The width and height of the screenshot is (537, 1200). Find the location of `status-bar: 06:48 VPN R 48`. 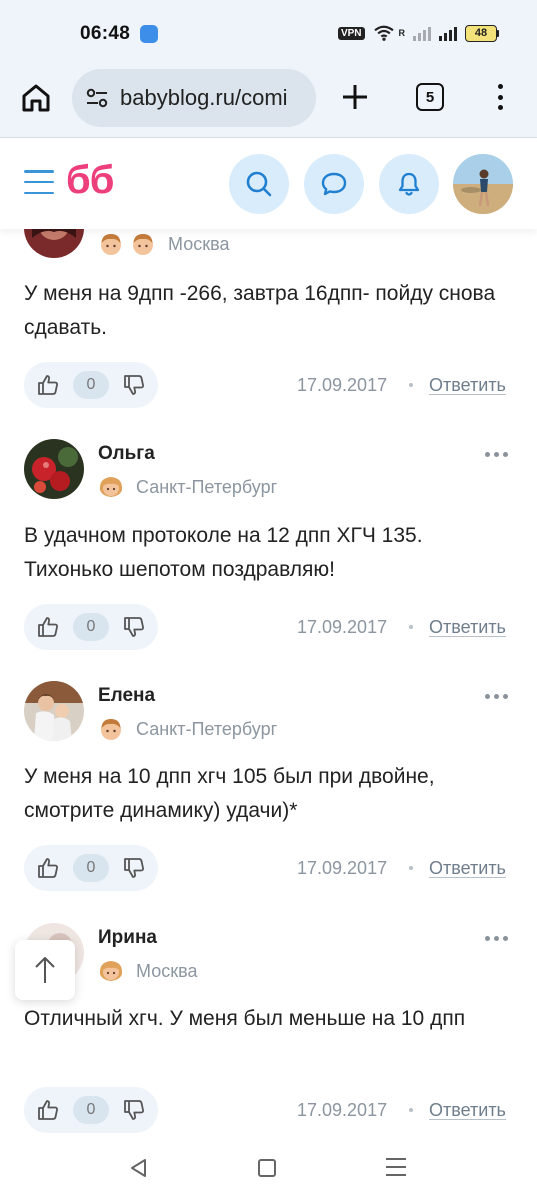

status-bar: 06:48 VPN R 48 is located at coordinates (268, 33).